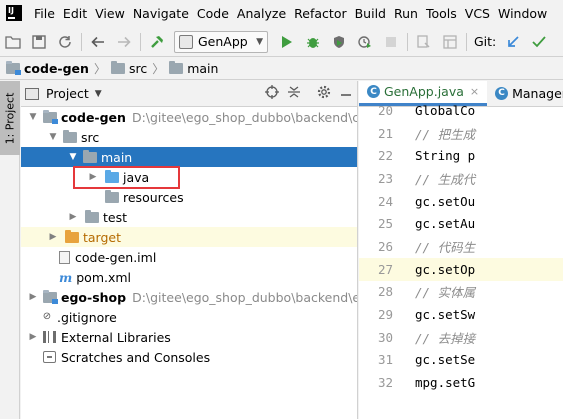 Image resolution: width=563 pixels, height=419 pixels. Describe the element at coordinates (193, 68) in the screenshot. I see `breadcrumb-main: main` at that location.